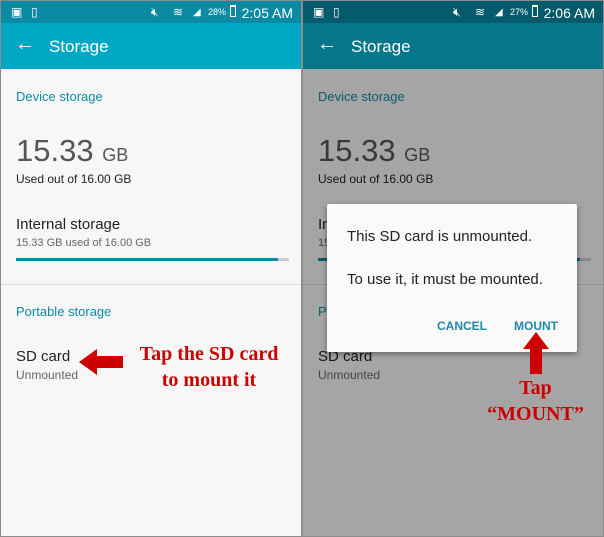  What do you see at coordinates (209, 367) in the screenshot?
I see `annotation-tap-sd-card: Tap the SD card to mount it` at bounding box center [209, 367].